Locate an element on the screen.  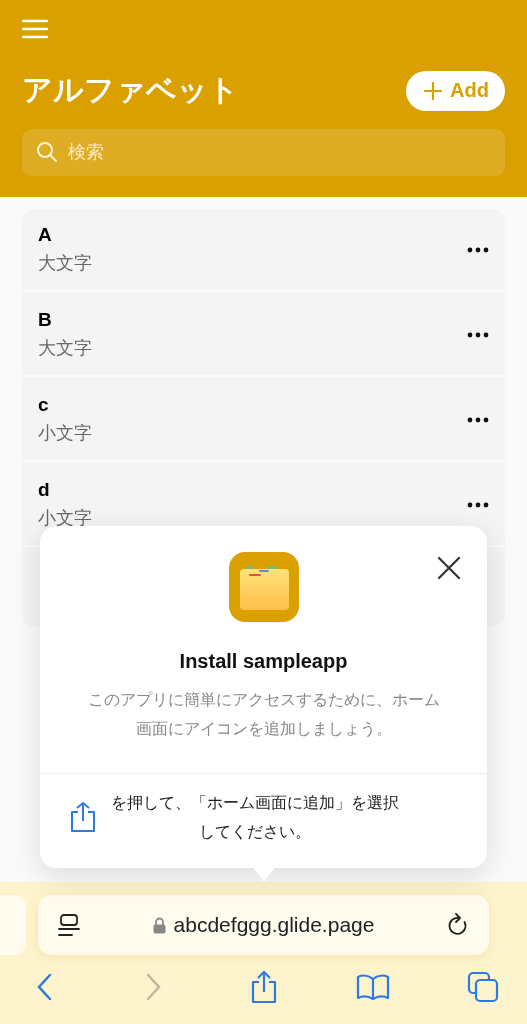
folder-app-icon is located at coordinates (263, 587).